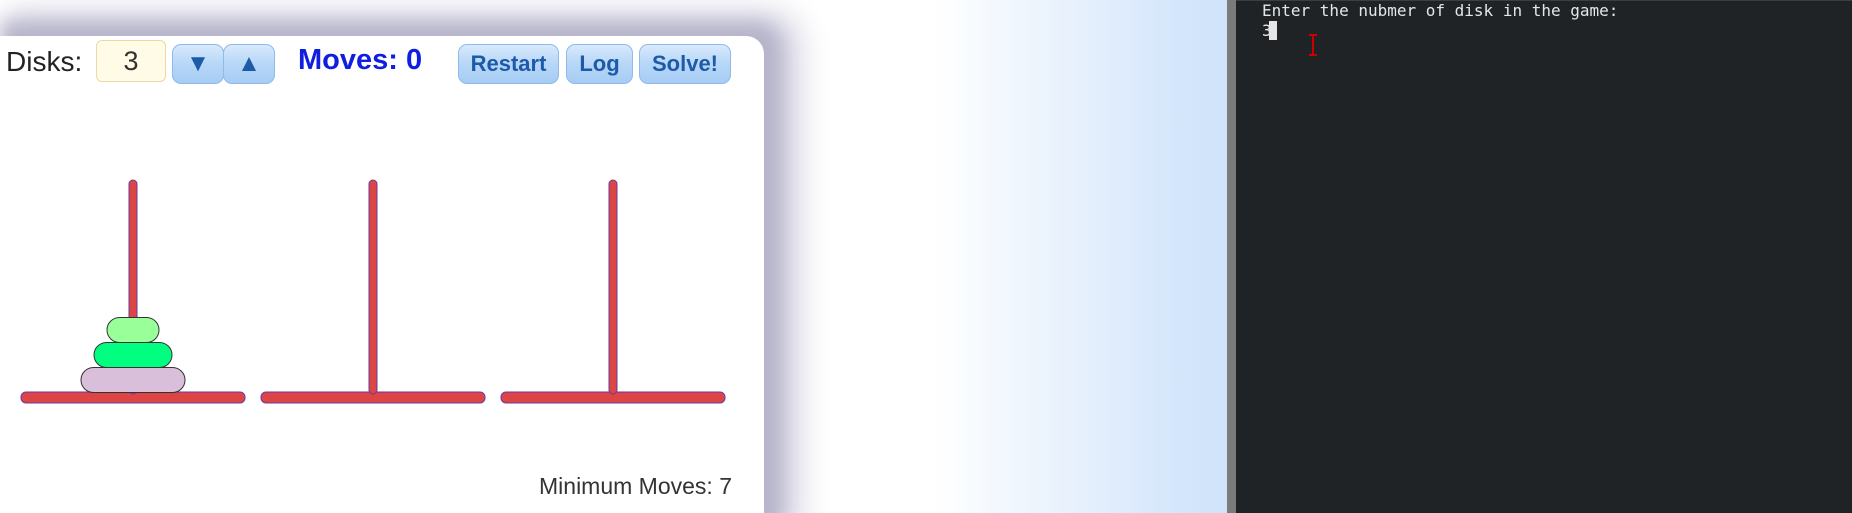 This screenshot has width=1852, height=513. I want to click on terminal-prompt: Enter the nubmer of disk in the game:, so click(1440, 10).